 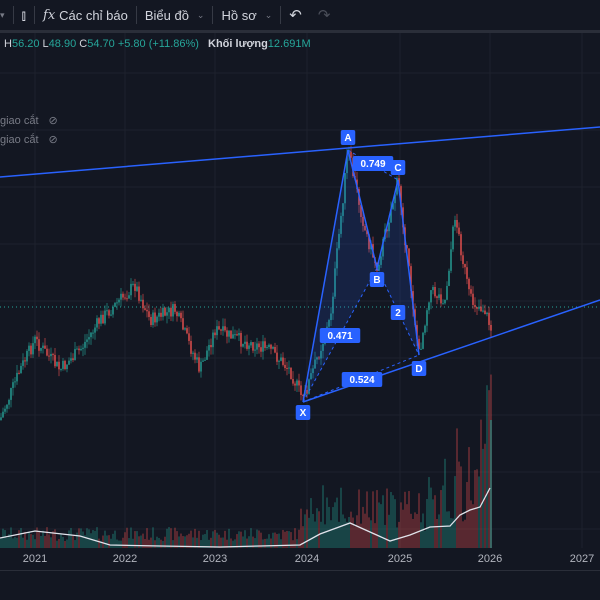 I want to click on undo-icon: ↶, so click(x=295, y=15).